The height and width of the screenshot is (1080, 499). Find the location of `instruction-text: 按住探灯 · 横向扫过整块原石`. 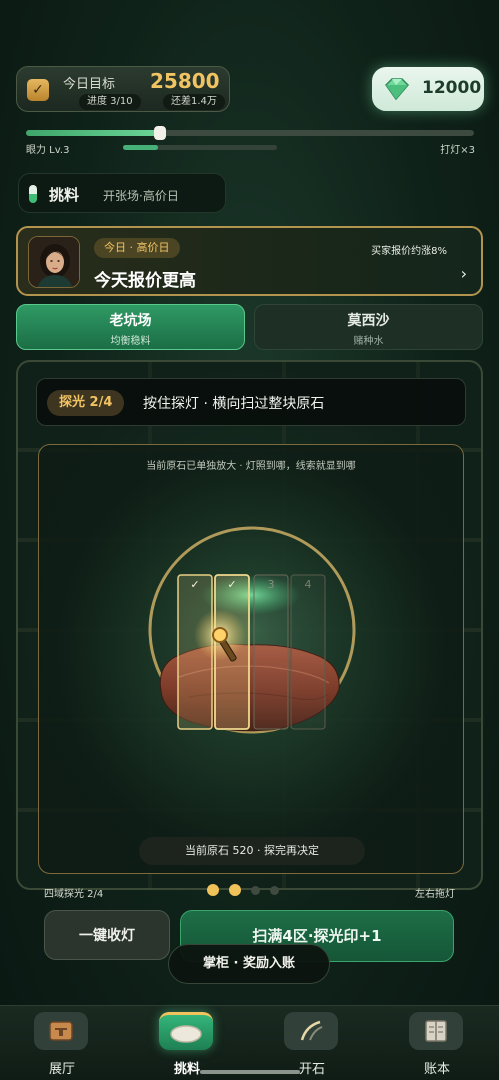

instruction-text: 按住探灯 · 横向扫过整块原石 is located at coordinates (234, 404).